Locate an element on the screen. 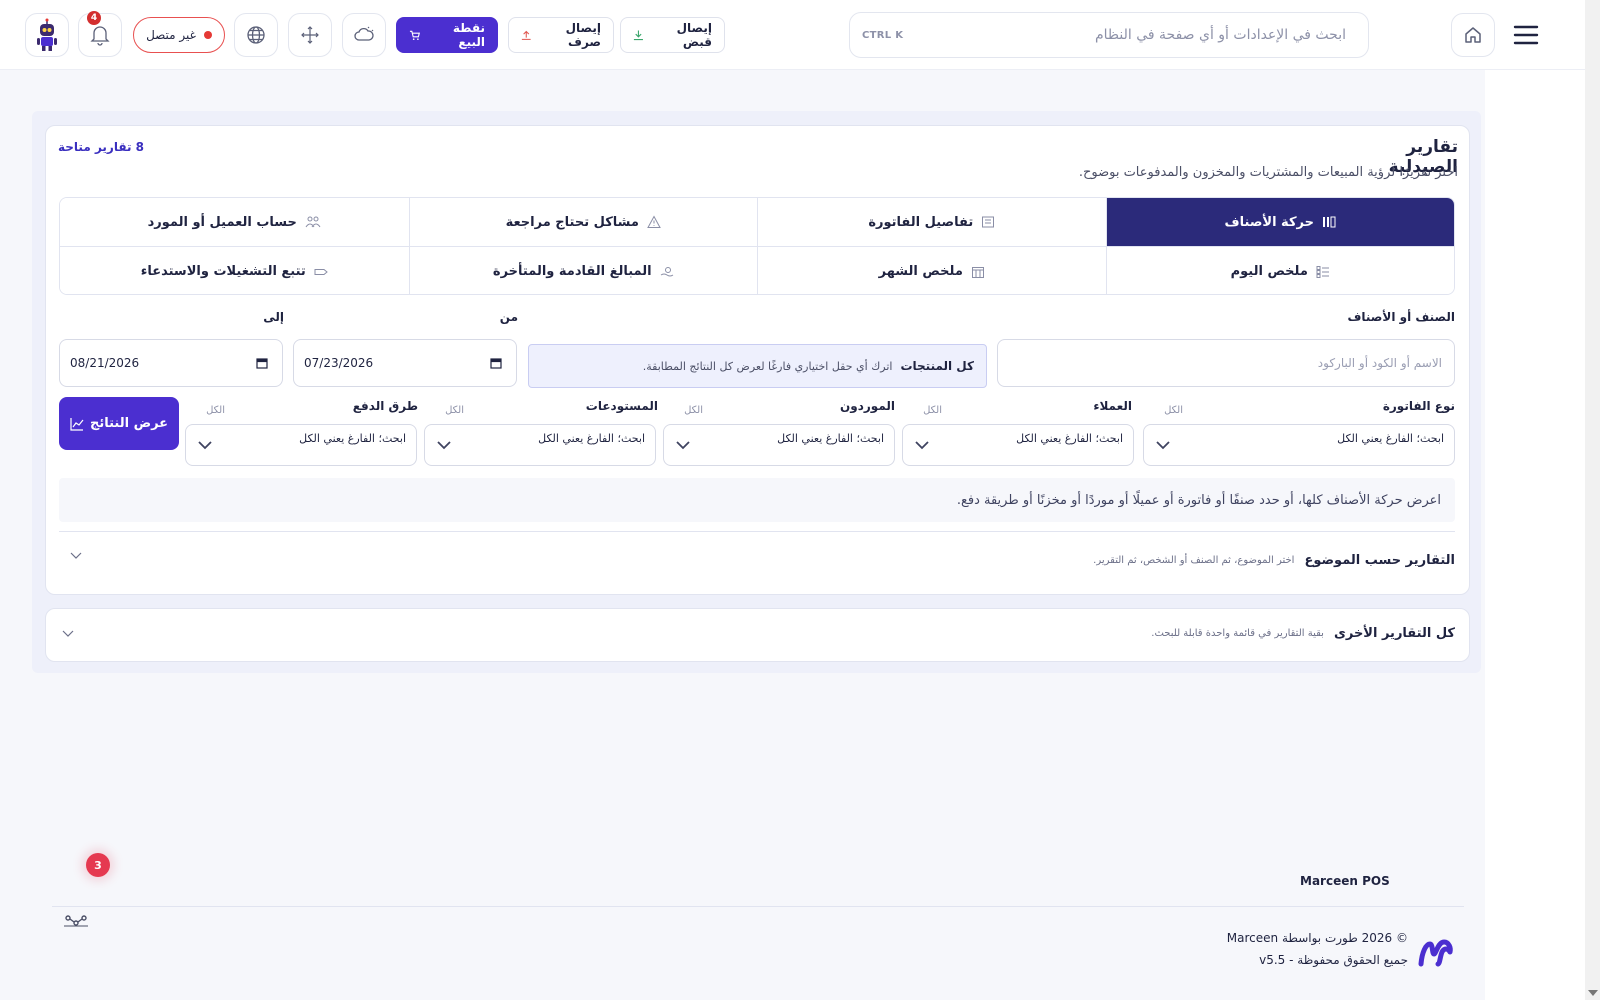  marceen-logo-icon is located at coordinates (1435, 953).